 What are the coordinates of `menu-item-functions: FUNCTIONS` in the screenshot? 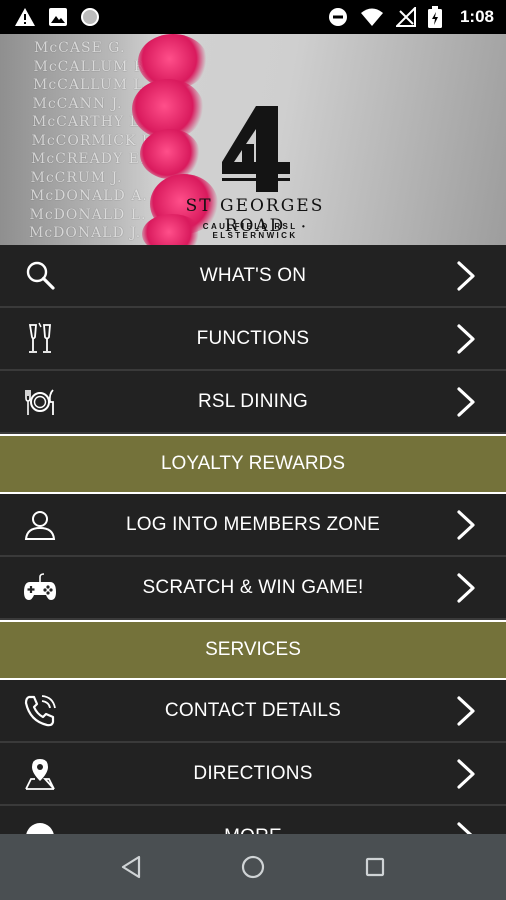 It's located at (253, 339).